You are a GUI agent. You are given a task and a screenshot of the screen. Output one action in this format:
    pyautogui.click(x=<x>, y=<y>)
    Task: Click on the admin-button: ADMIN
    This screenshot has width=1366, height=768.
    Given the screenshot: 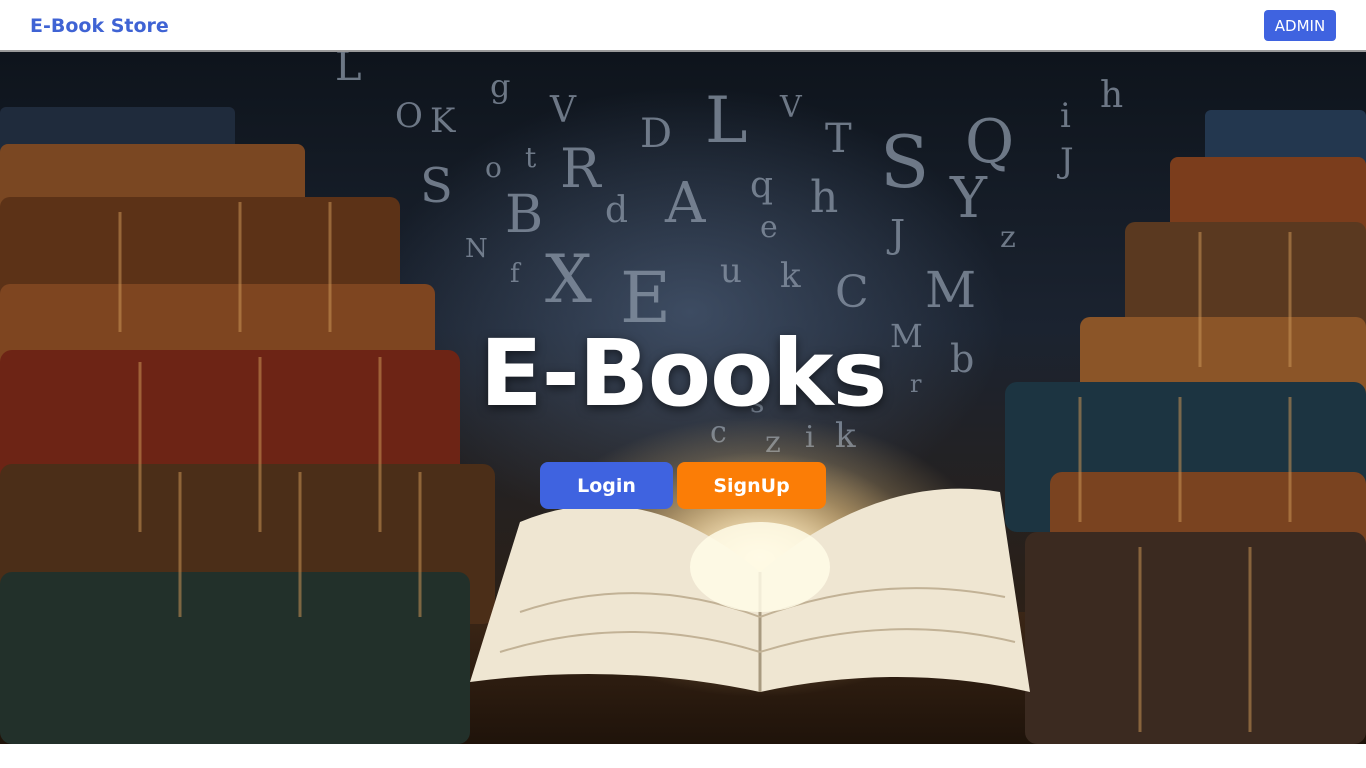 What is the action you would take?
    pyautogui.click(x=1300, y=25)
    